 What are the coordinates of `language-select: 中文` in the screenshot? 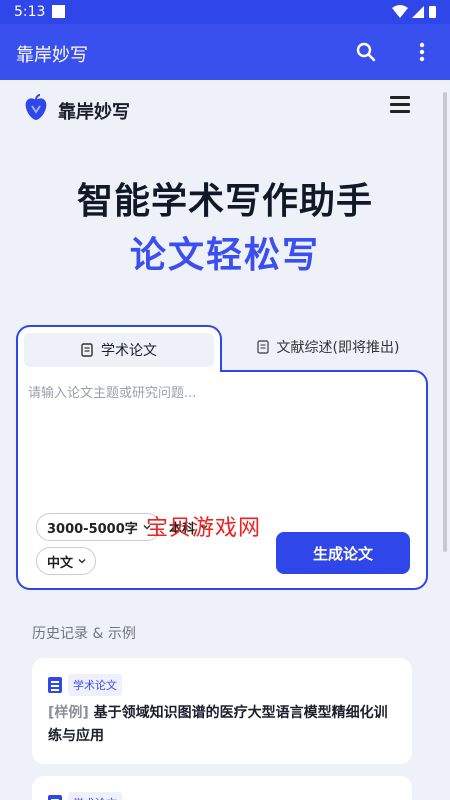 It's located at (66, 561).